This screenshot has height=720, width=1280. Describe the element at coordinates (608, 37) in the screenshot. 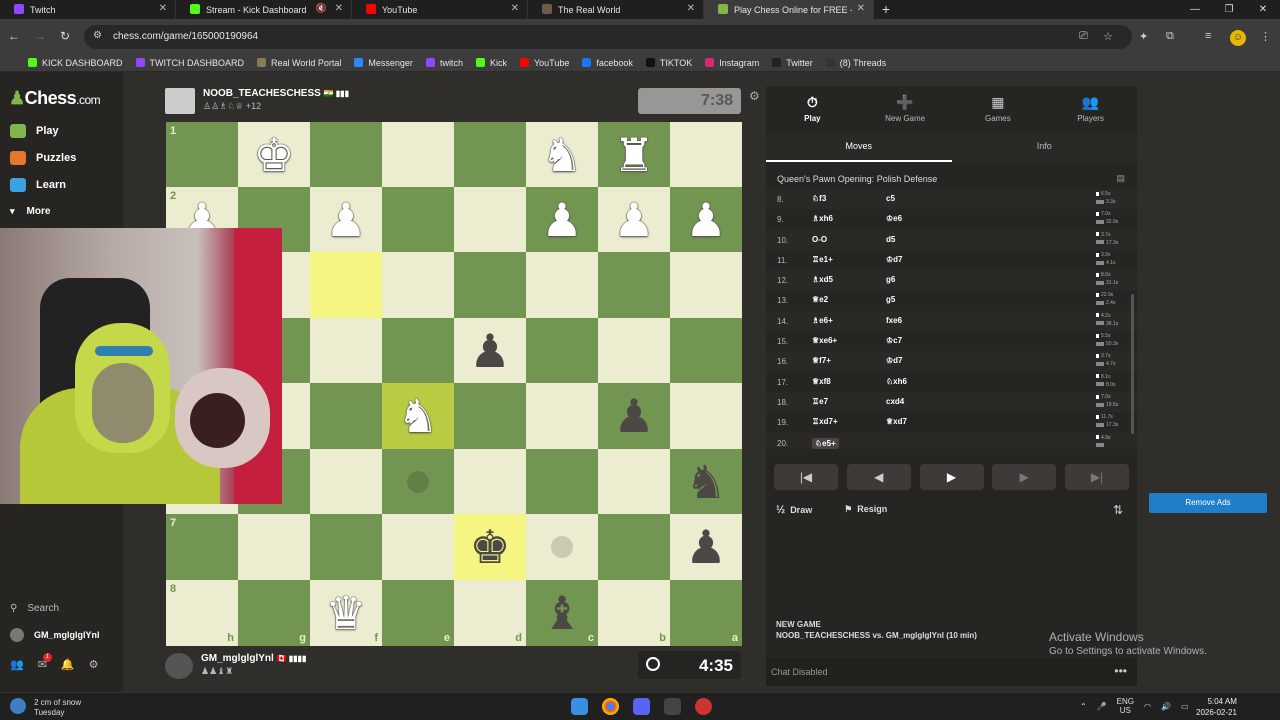

I see `omnibox: ⚙ chess.com/game/165000190964 ⎚ ☆` at that location.